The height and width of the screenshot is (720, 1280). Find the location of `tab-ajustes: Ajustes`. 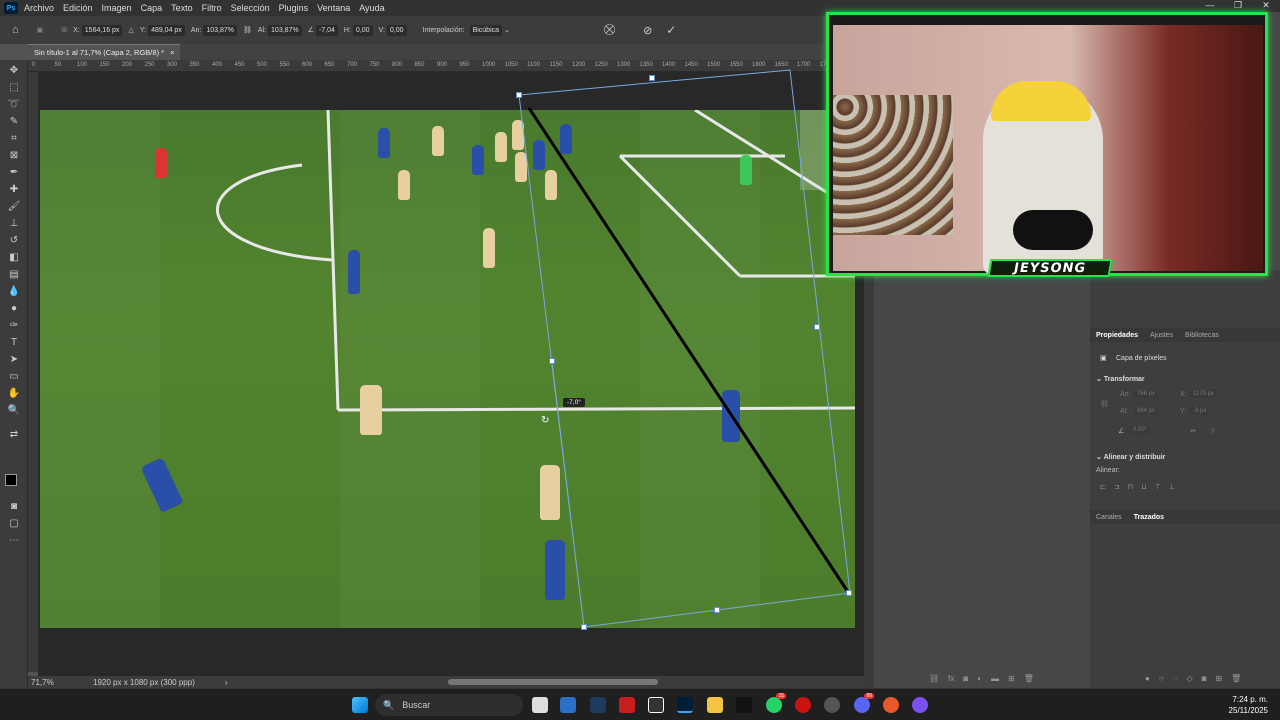

tab-ajustes: Ajustes is located at coordinates (1161, 335).